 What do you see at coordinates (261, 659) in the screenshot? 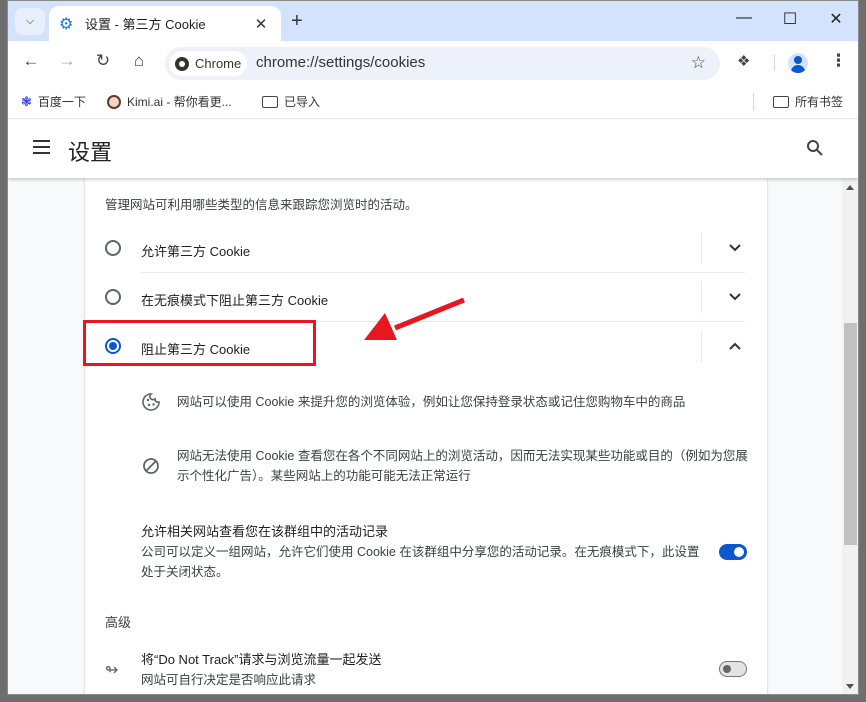
I see `do-not-track-title: 将“Do Not Track”请求与浏览流量一起发送` at bounding box center [261, 659].